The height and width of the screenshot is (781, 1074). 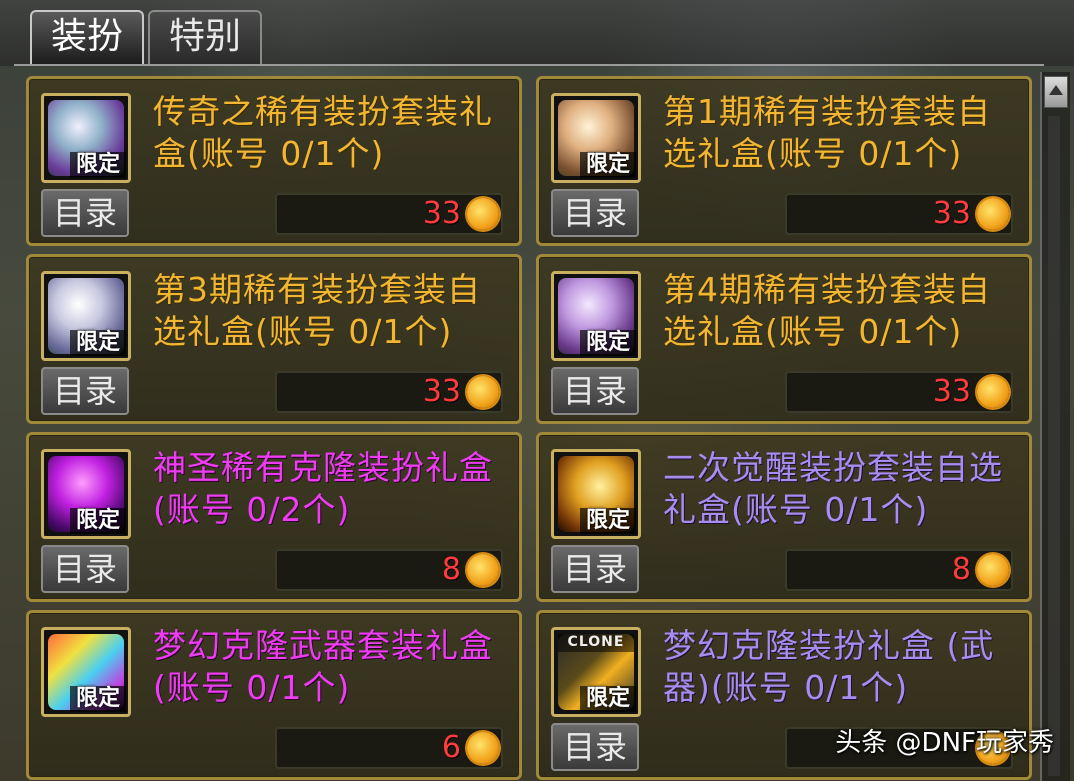 What do you see at coordinates (827, 132) in the screenshot?
I see `item-title: 第1期稀有装扮套装自选礼盒(账号 0/1个)` at bounding box center [827, 132].